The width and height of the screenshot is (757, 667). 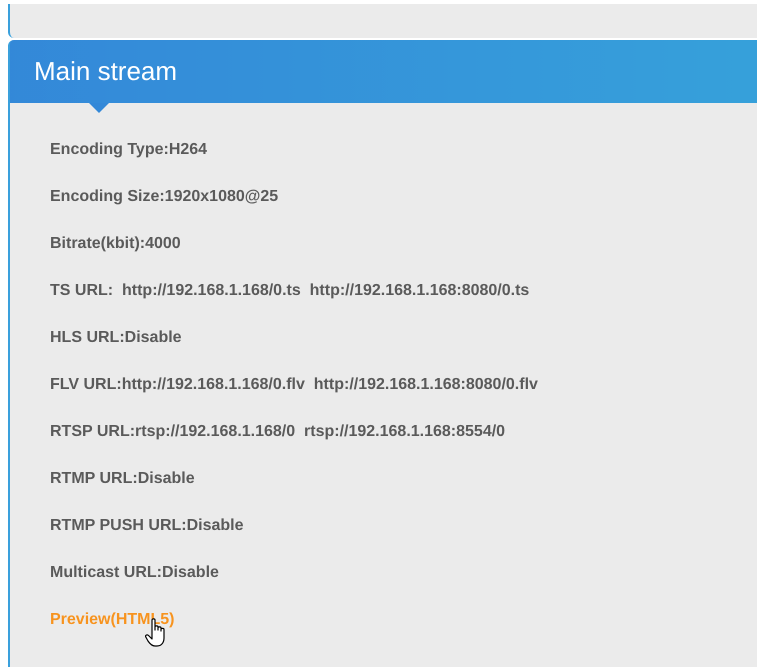 I want to click on stream-info-text: Encoding Size:1920x1080@25, so click(x=164, y=196).